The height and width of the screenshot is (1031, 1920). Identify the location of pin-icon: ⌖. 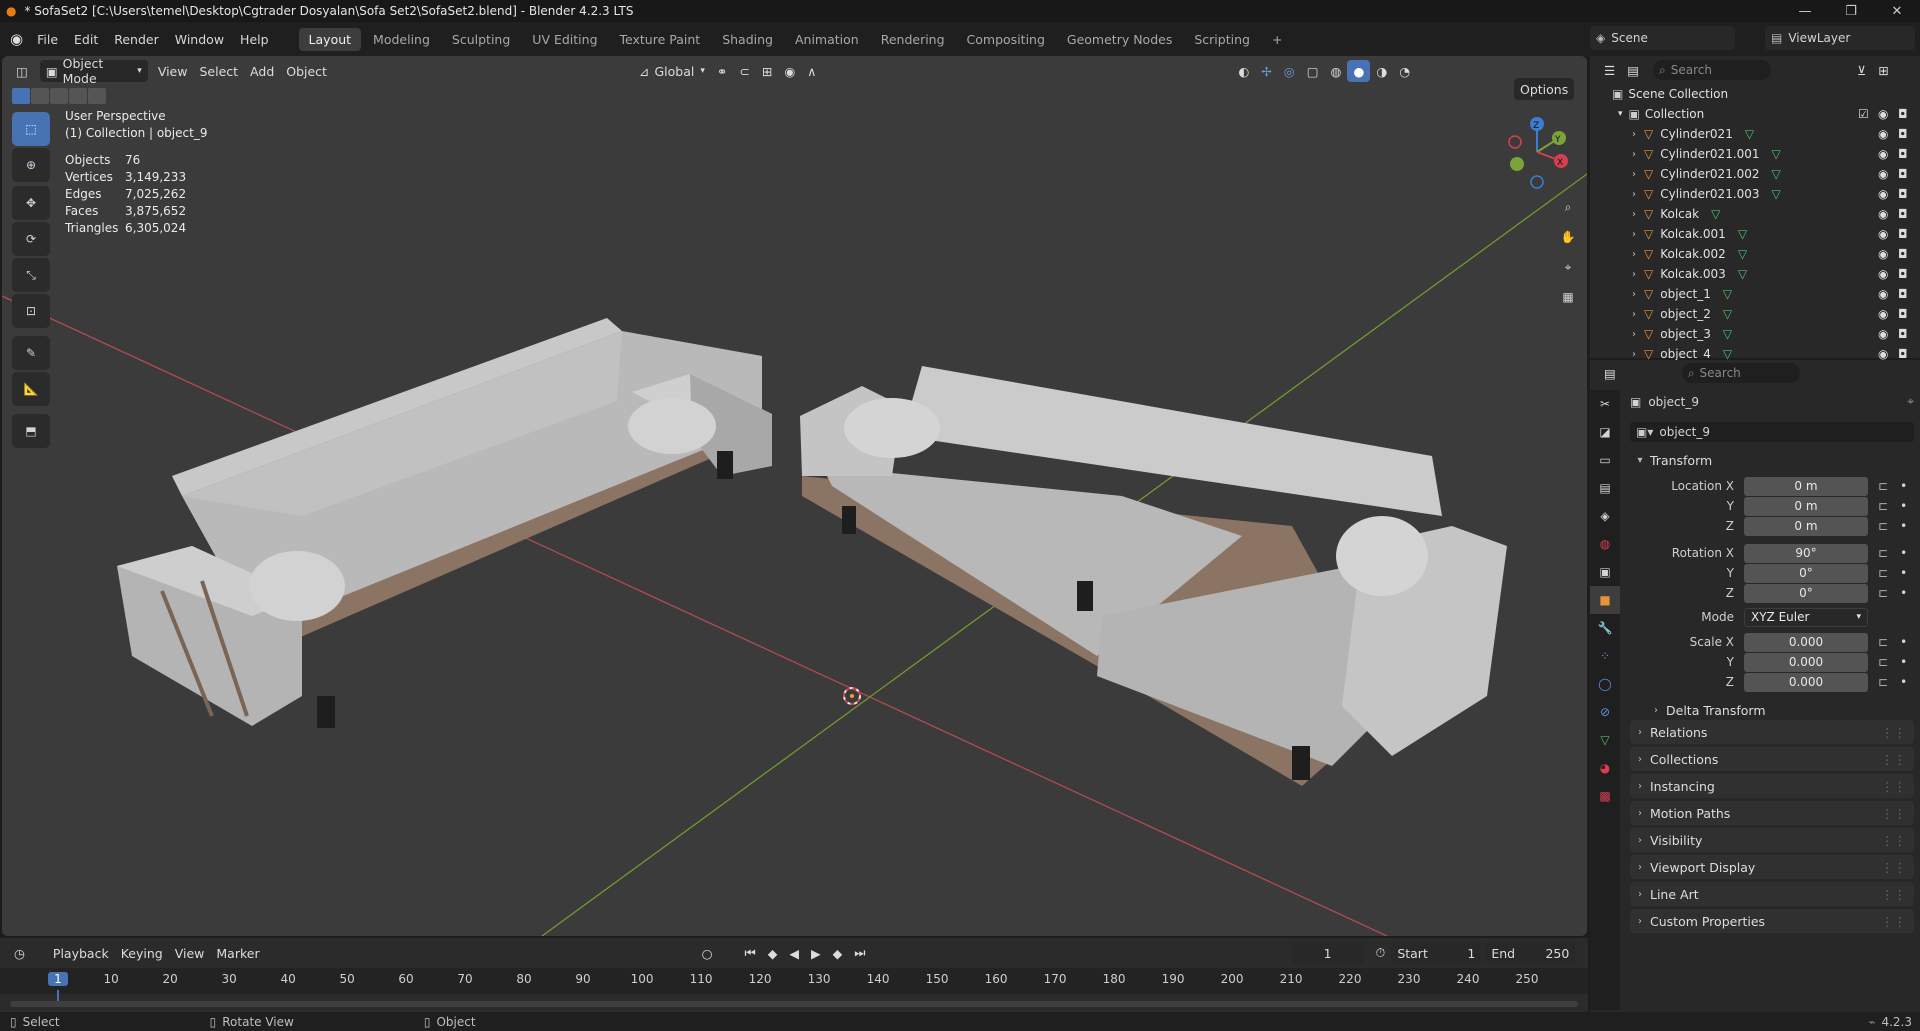
(1910, 401).